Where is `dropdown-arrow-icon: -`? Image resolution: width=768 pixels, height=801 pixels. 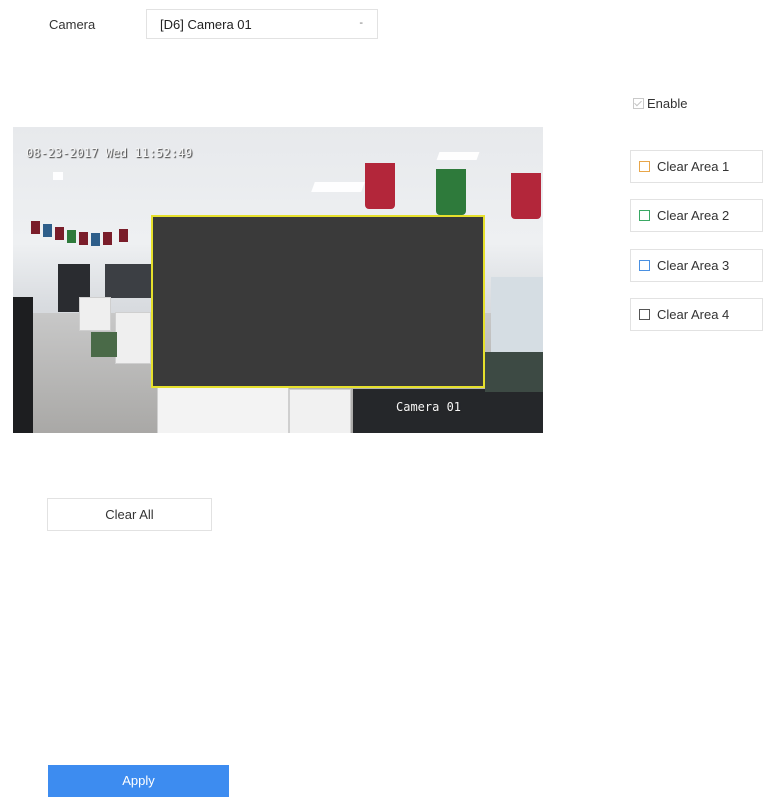
dropdown-arrow-icon: - is located at coordinates (361, 23).